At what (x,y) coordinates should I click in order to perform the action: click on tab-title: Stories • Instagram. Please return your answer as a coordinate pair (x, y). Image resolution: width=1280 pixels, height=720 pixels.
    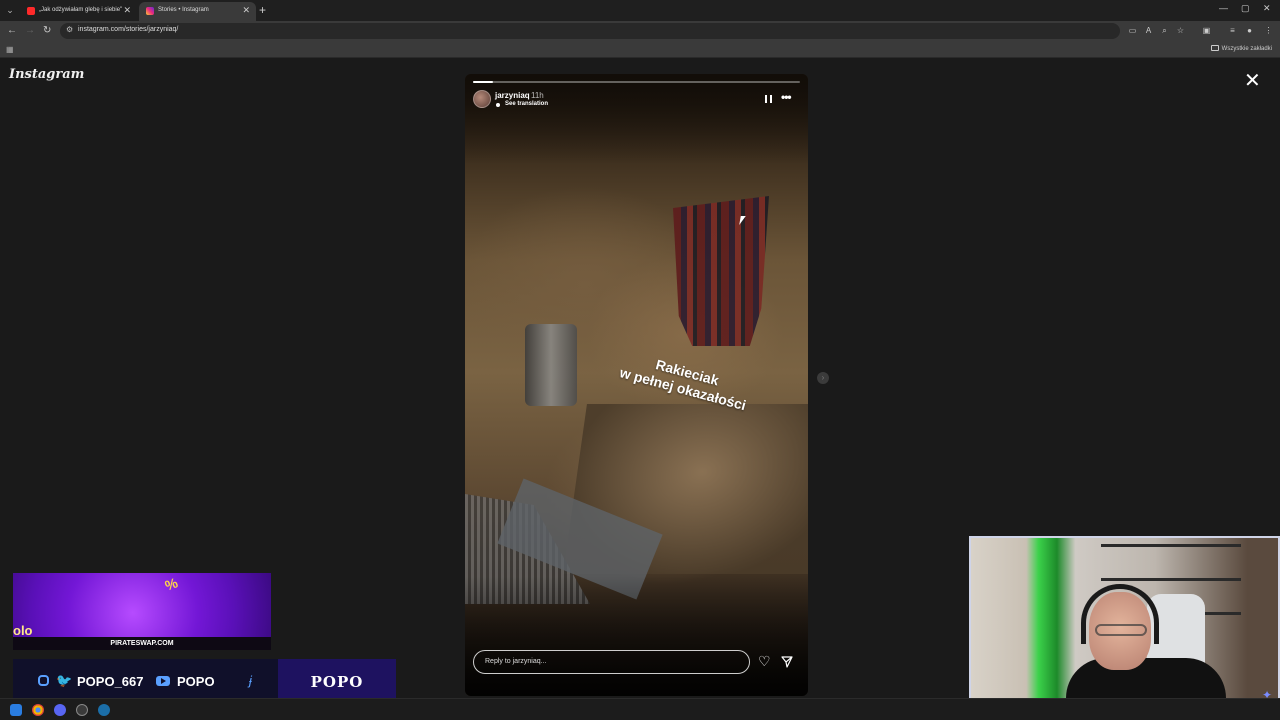
    Looking at the image, I should click on (183, 10).